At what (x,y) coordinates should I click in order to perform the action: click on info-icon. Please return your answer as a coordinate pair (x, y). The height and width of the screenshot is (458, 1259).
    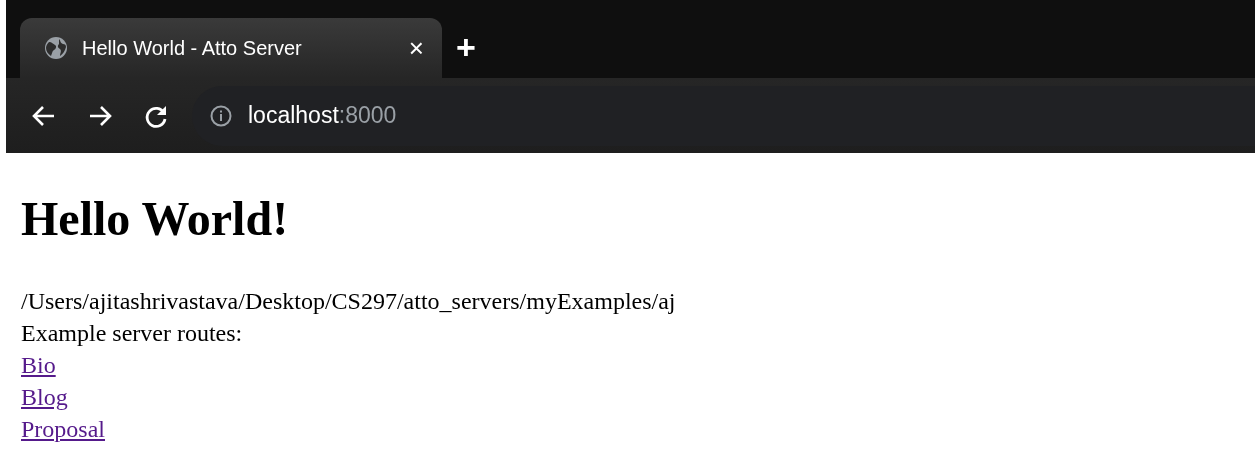
    Looking at the image, I should click on (221, 115).